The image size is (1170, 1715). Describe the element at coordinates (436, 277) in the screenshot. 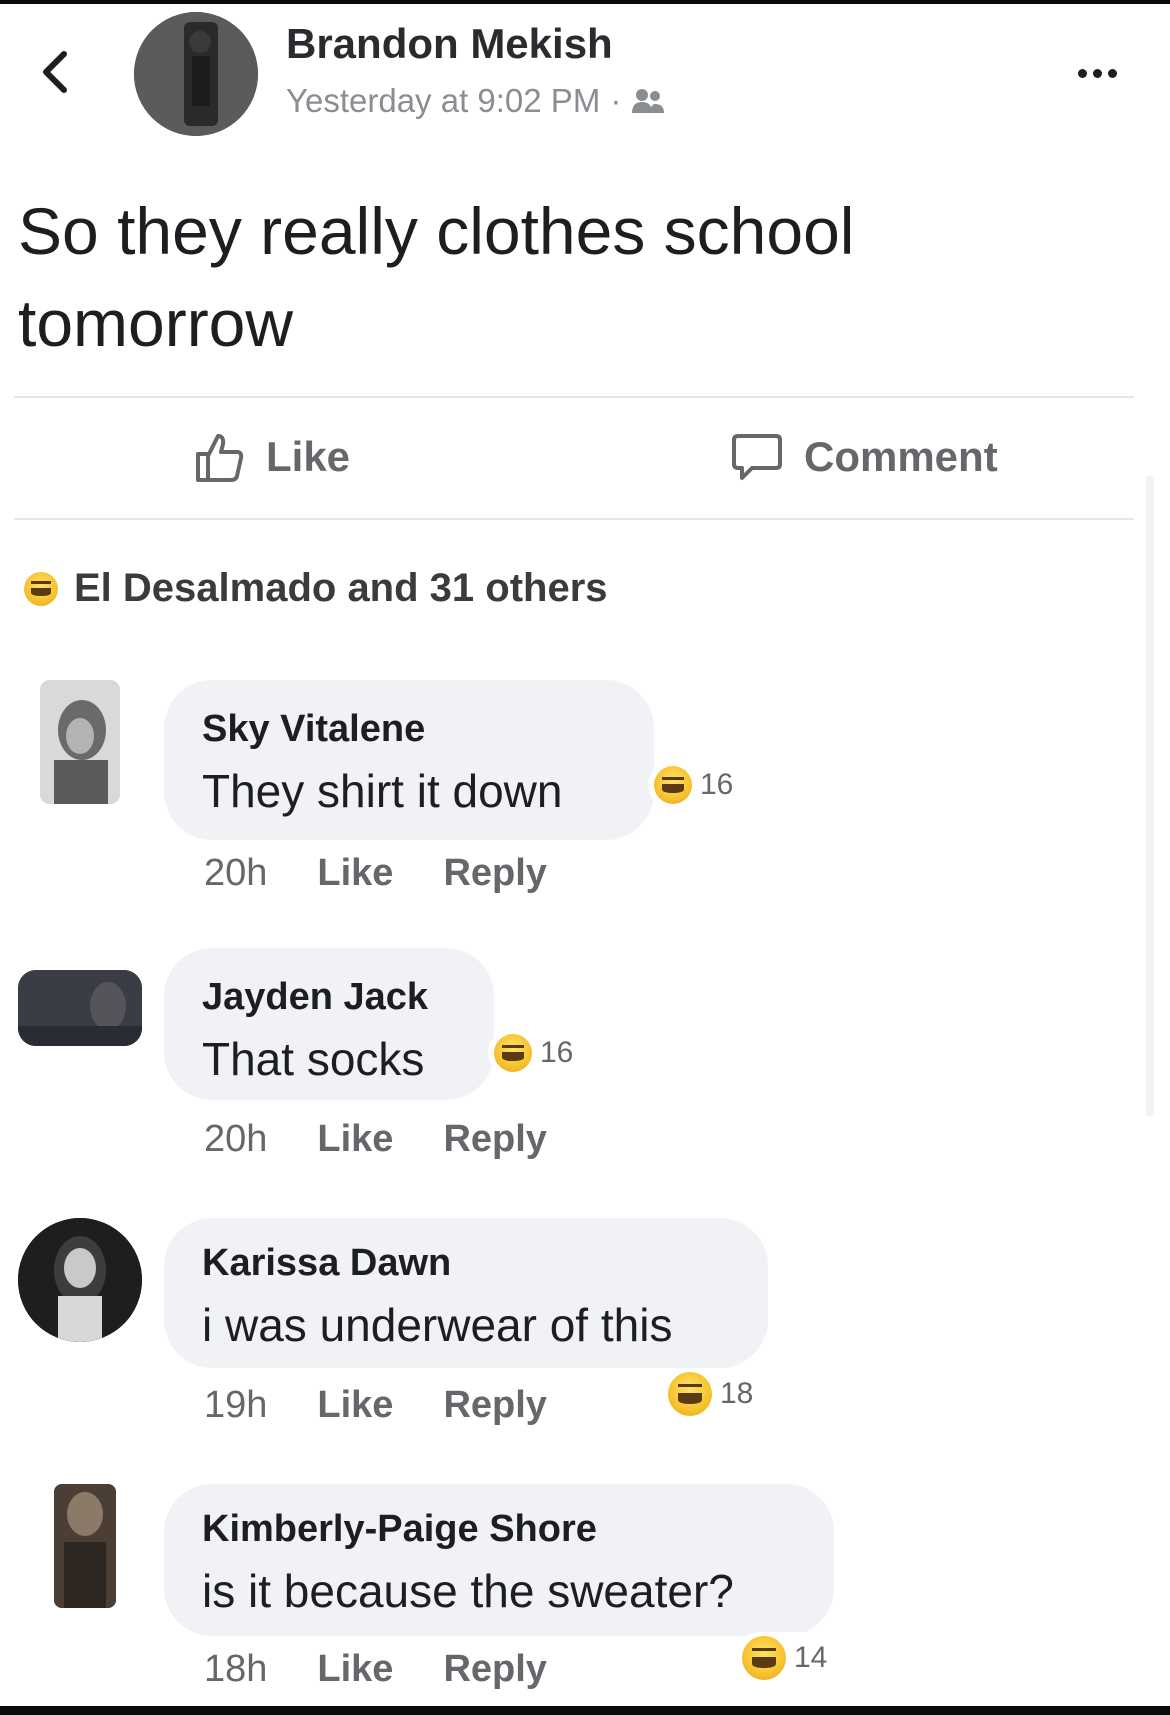

I see `post-text: So they really clothes school tomorrow` at that location.